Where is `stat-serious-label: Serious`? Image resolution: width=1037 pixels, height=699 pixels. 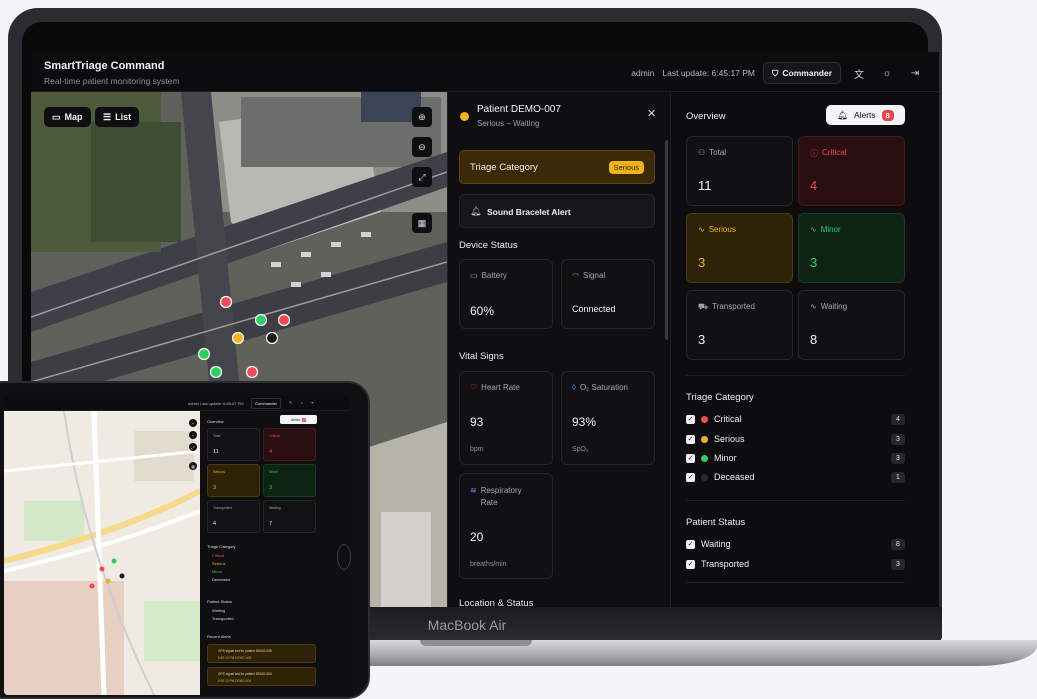 stat-serious-label: Serious is located at coordinates (722, 229).